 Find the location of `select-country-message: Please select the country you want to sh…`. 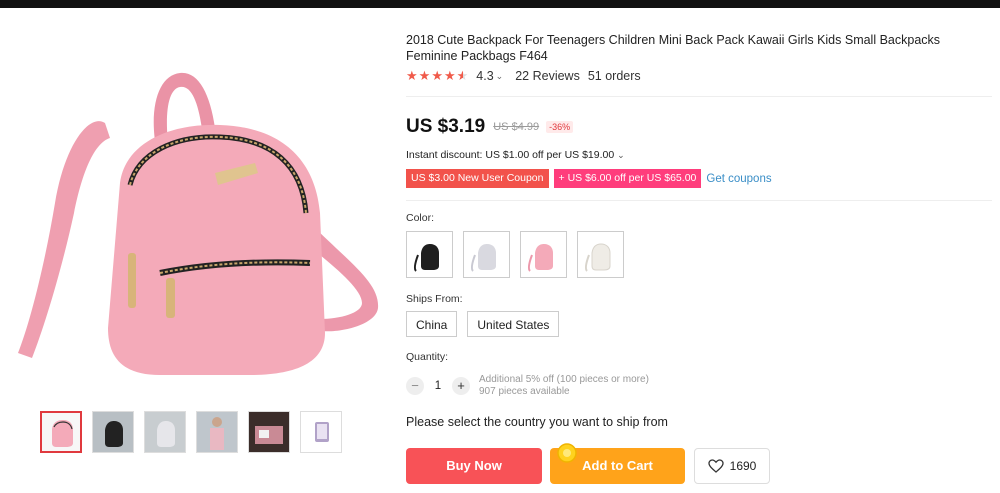

select-country-message: Please select the country you want to sh… is located at coordinates (537, 422).